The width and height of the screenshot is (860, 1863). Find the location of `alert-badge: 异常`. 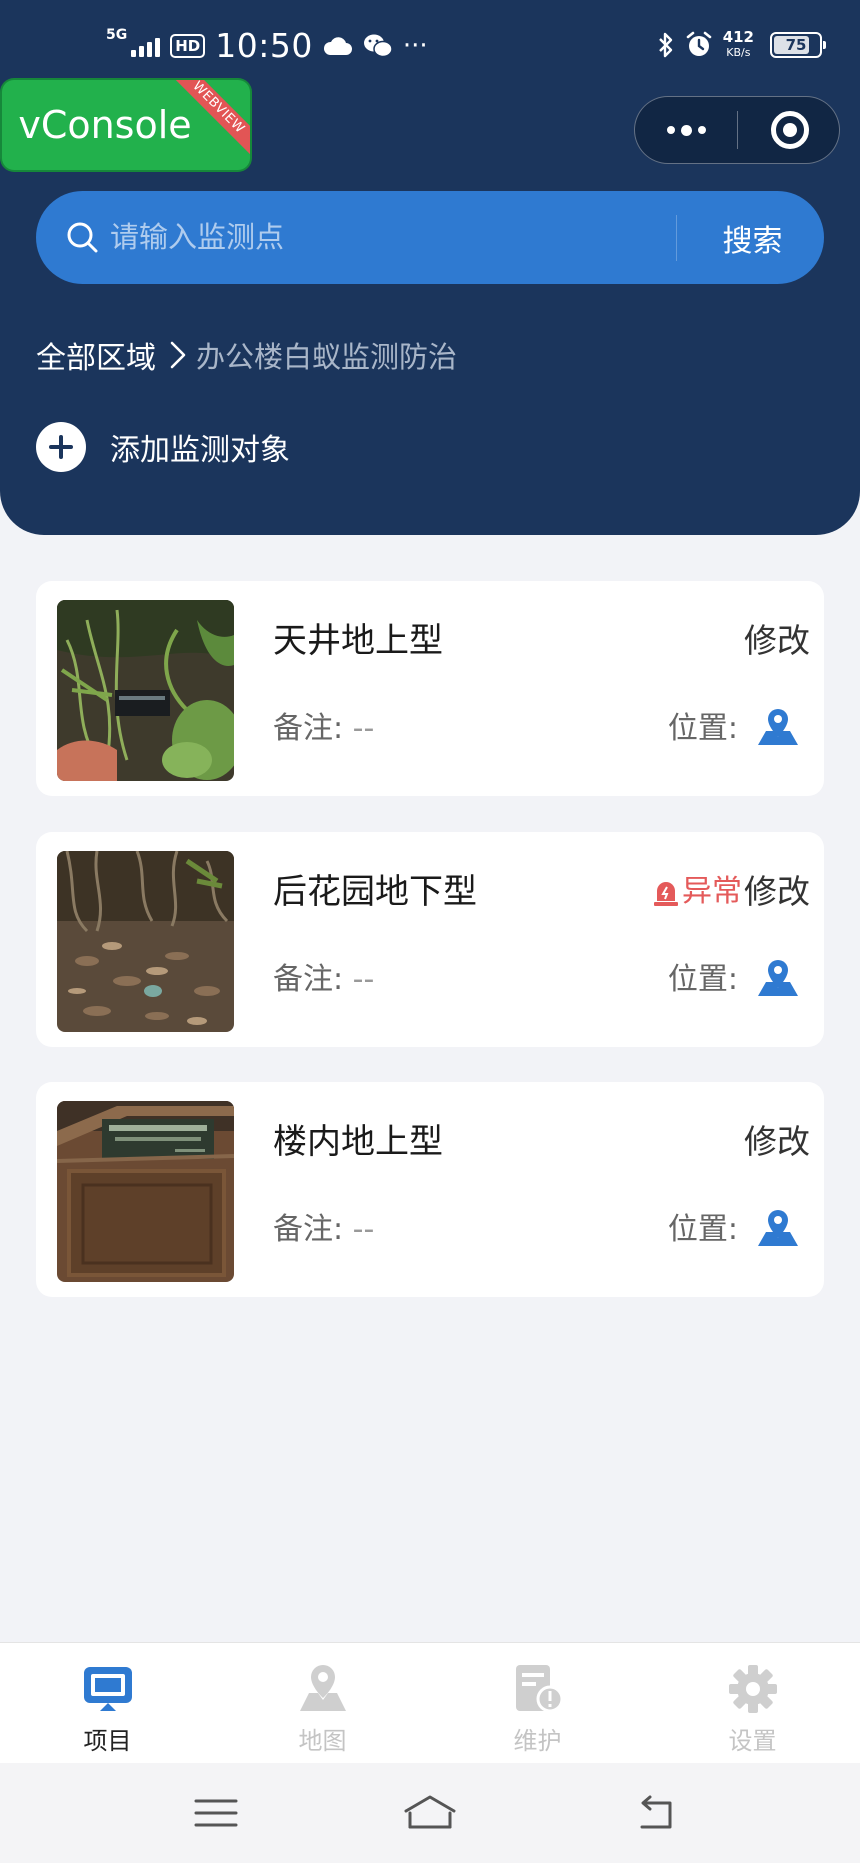

alert-badge: 异常 is located at coordinates (697, 892).